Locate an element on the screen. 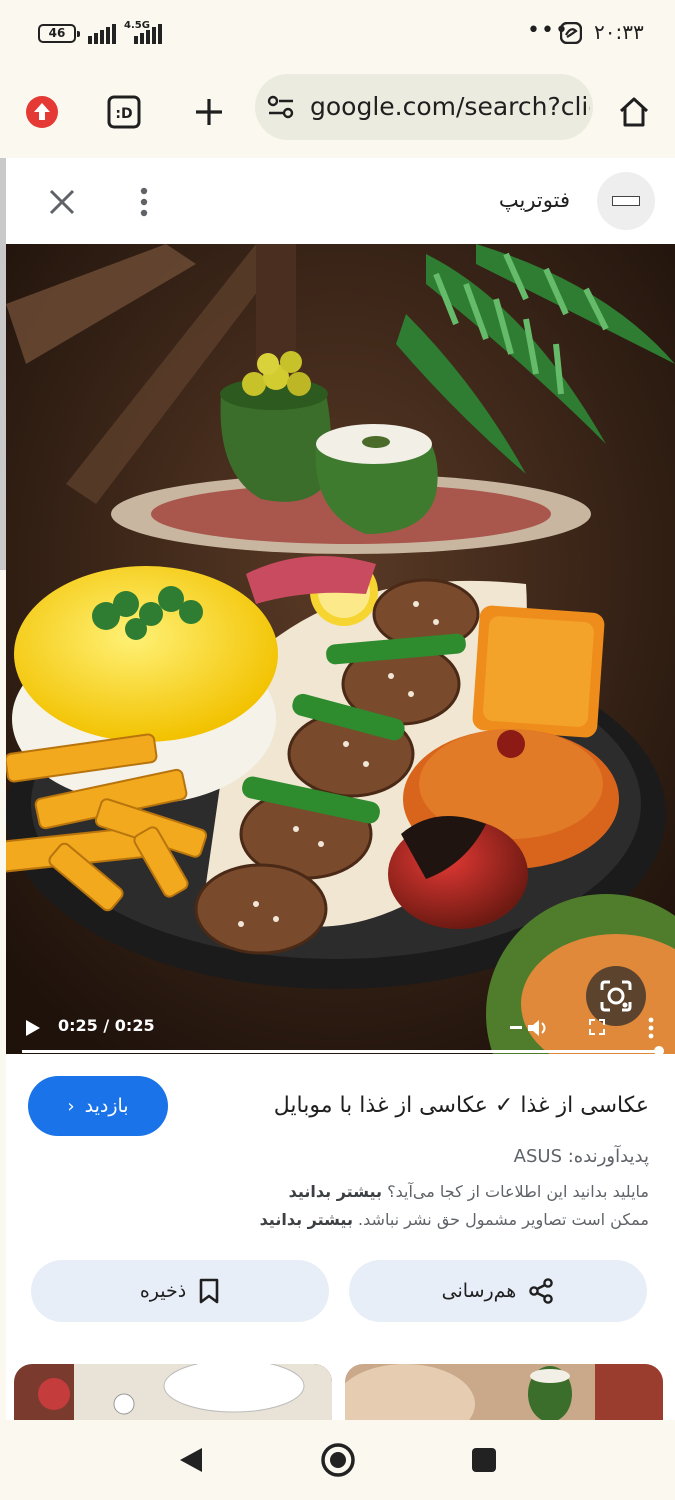 This screenshot has width=675, height=1500. copyright-text: ممکن است تصاویر مشمول حق نشر نباشد. is located at coordinates (503, 1219).